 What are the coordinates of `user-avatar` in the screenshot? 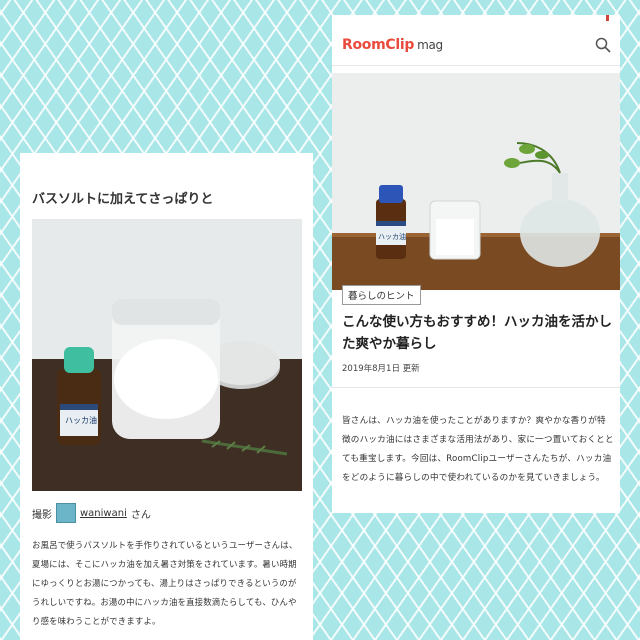 It's located at (66, 513).